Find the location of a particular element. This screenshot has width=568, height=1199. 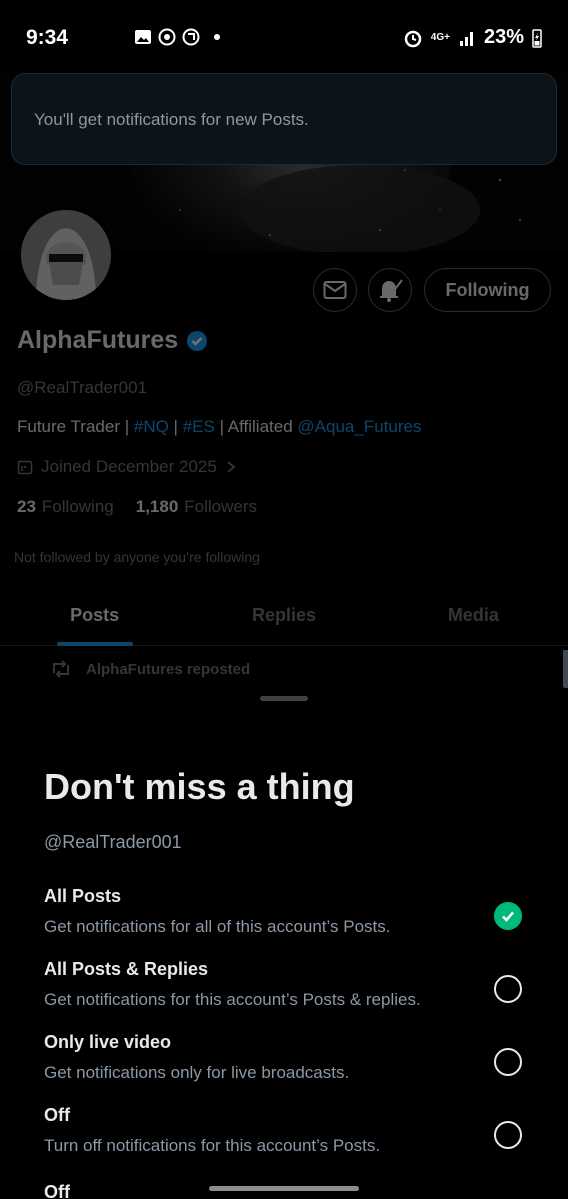

whatsapp-business-icon is located at coordinates (191, 37).